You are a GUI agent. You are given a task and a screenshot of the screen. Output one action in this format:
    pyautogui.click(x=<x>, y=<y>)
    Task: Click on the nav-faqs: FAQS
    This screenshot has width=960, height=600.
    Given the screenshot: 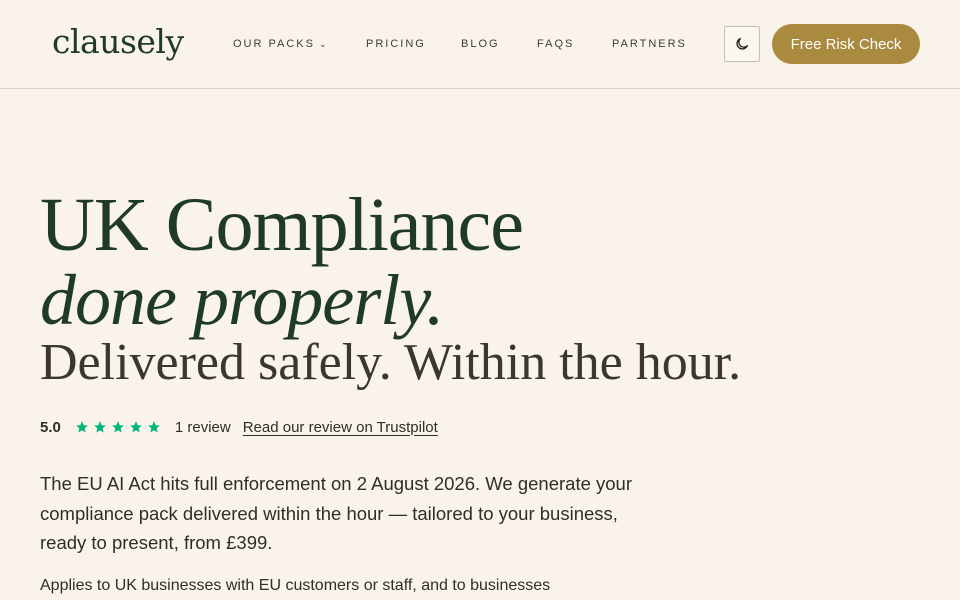 What is the action you would take?
    pyautogui.click(x=555, y=44)
    